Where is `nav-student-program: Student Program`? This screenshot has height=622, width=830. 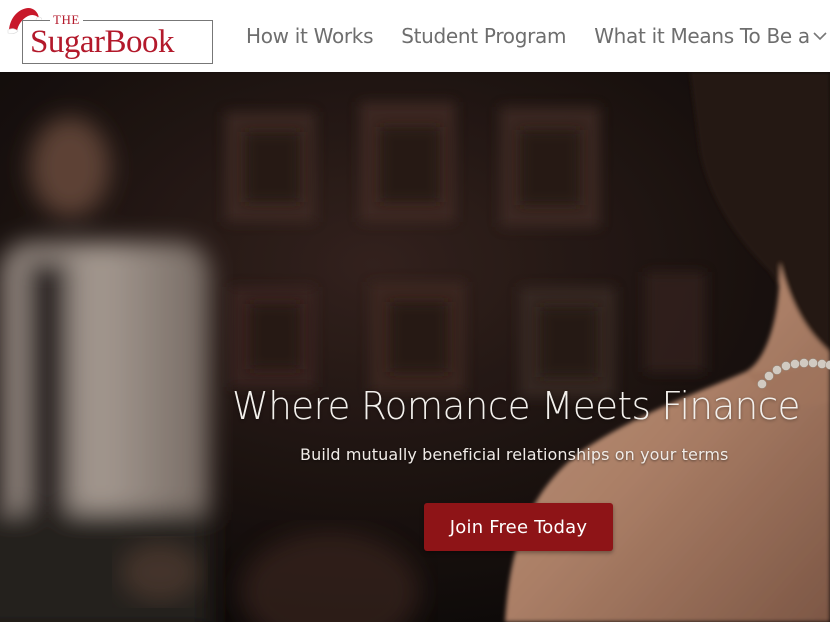
nav-student-program: Student Program is located at coordinates (483, 36).